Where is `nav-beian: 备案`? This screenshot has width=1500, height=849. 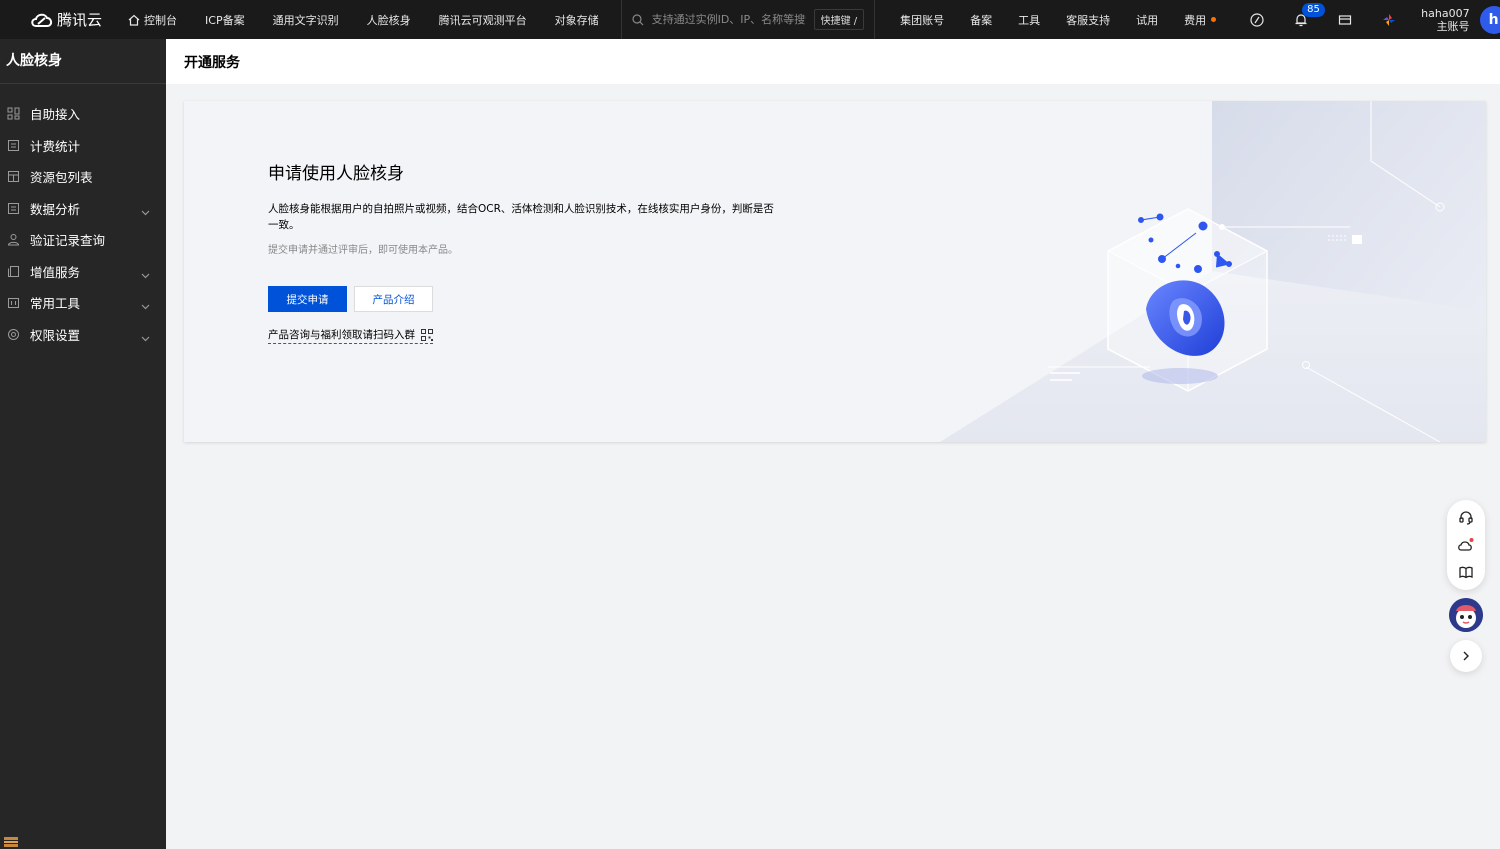 nav-beian: 备案 is located at coordinates (981, 20).